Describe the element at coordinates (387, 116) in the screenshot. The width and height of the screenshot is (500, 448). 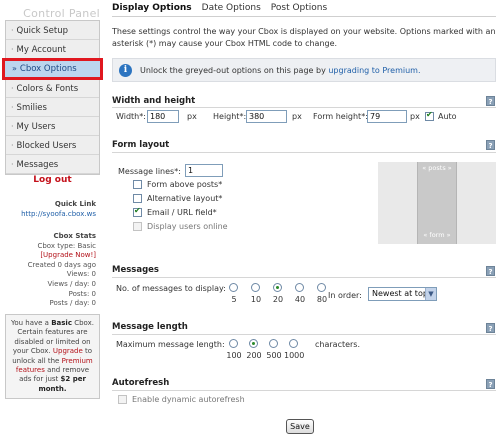
I see `form-height-input: 79` at that location.